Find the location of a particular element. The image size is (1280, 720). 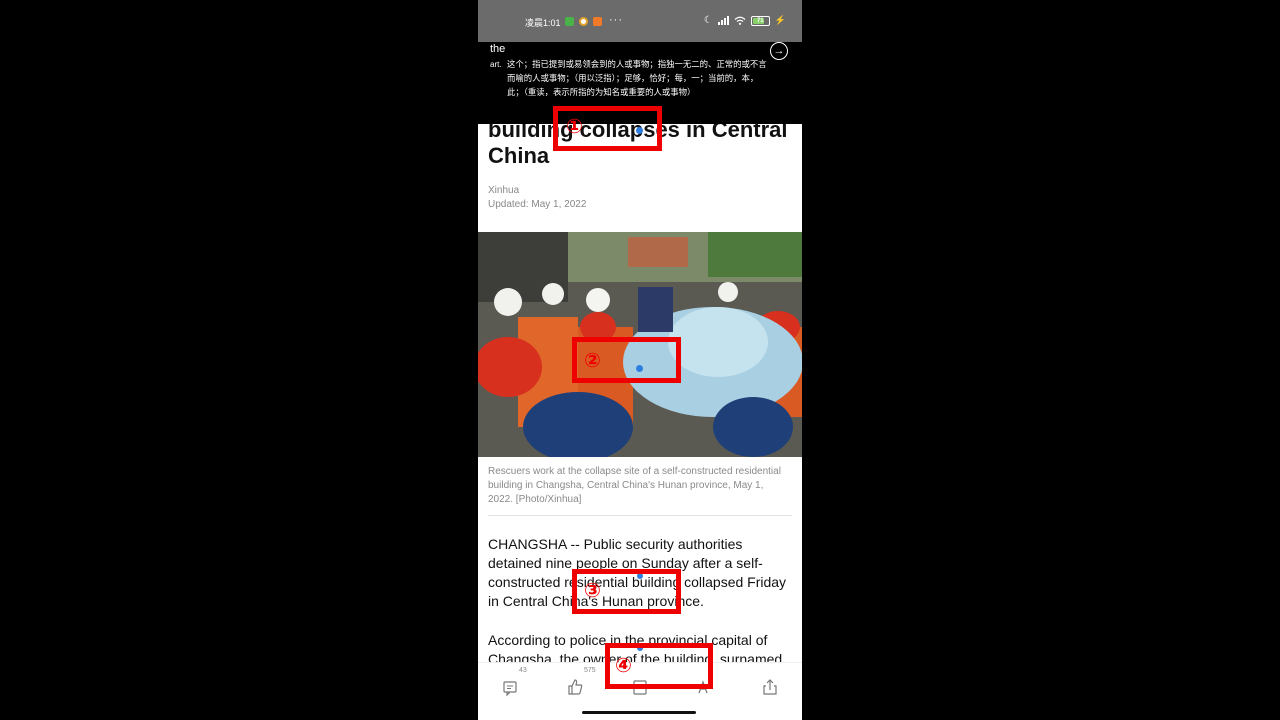

article-updated: Updated: May 1, 2022 is located at coordinates (537, 204).